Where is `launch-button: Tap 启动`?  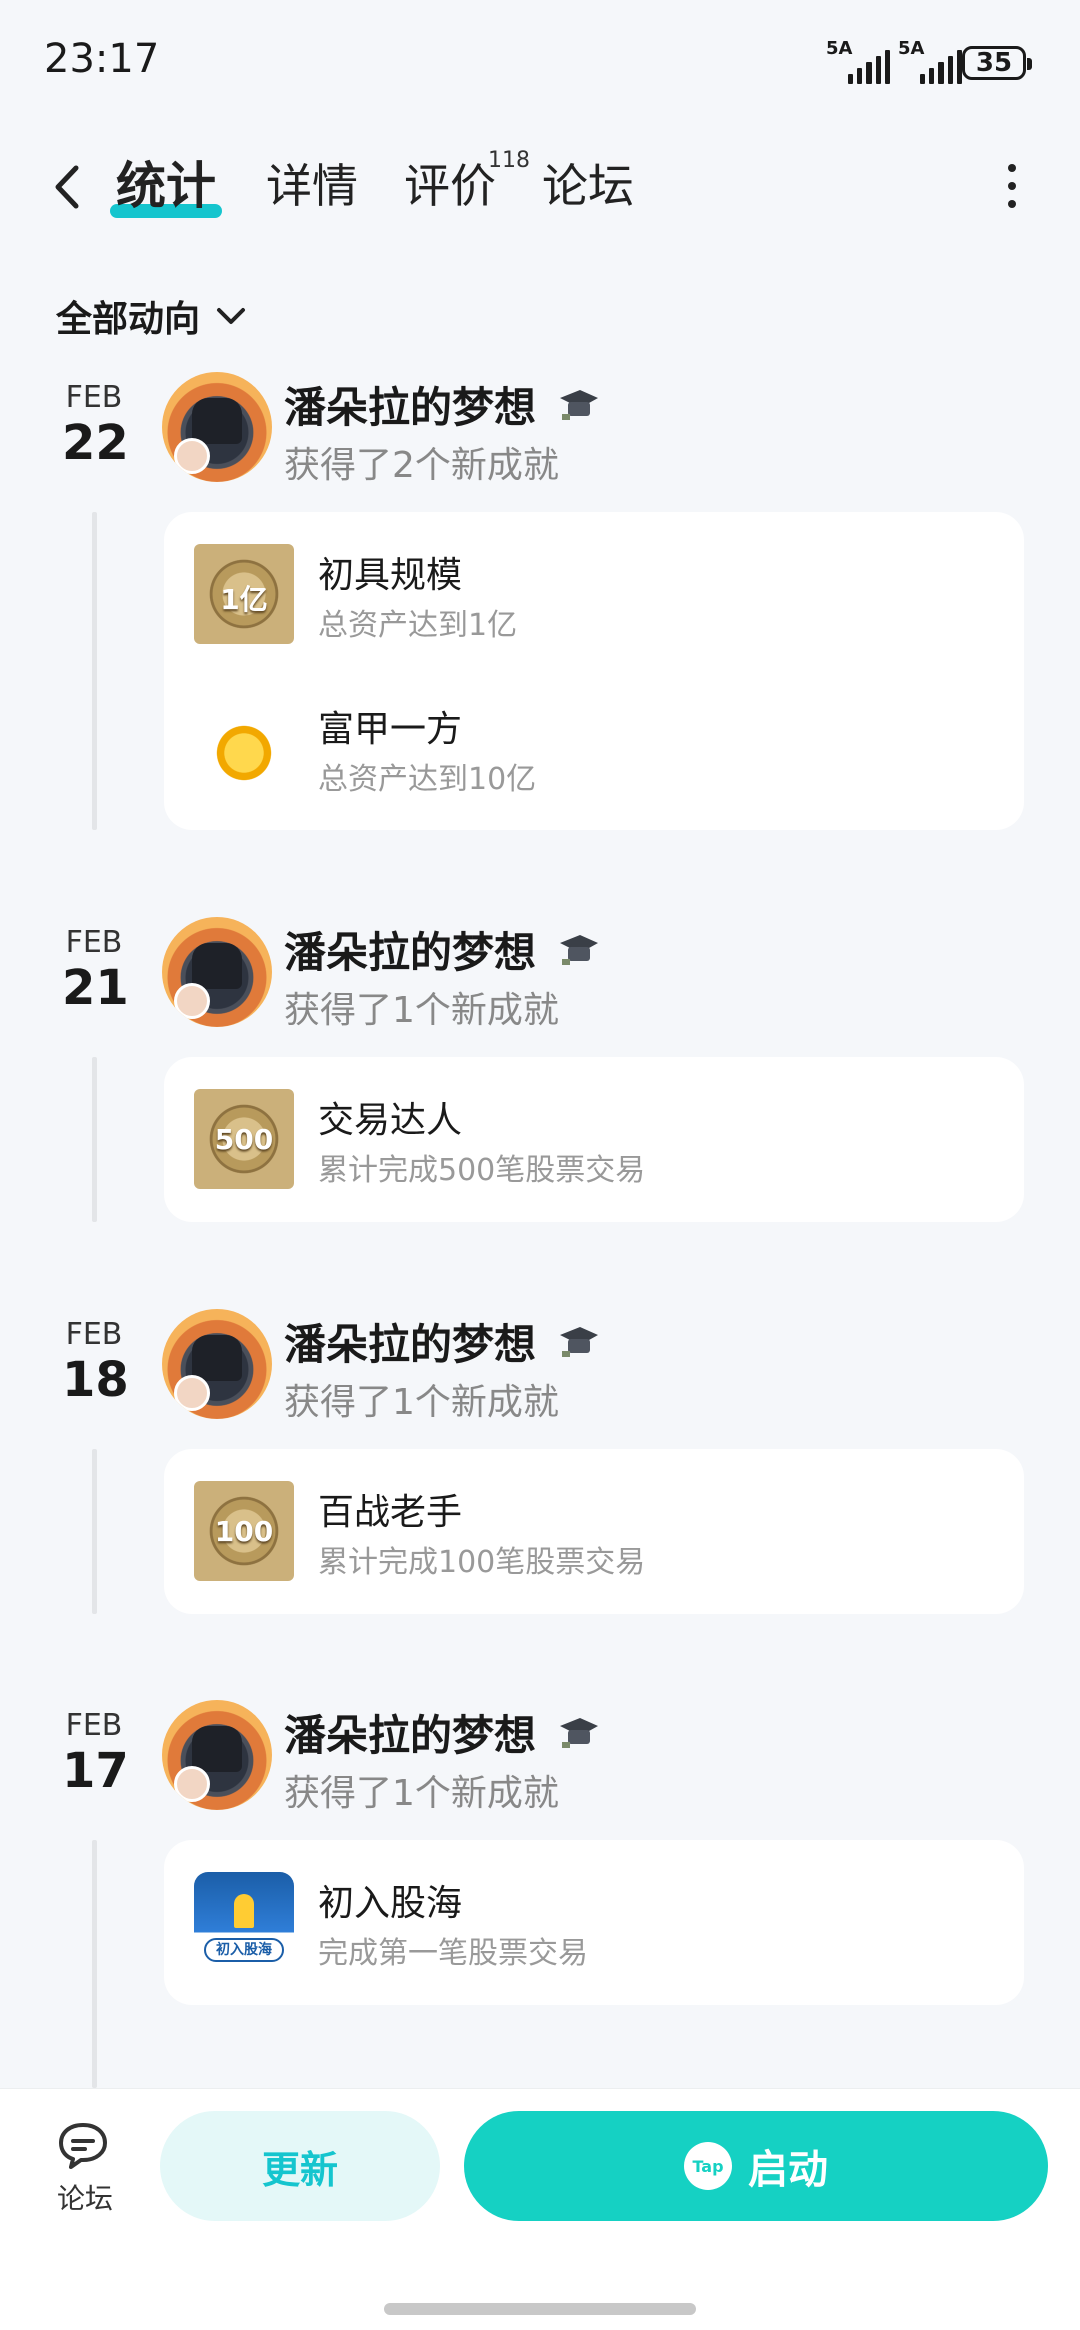 launch-button: Tap 启动 is located at coordinates (756, 2166).